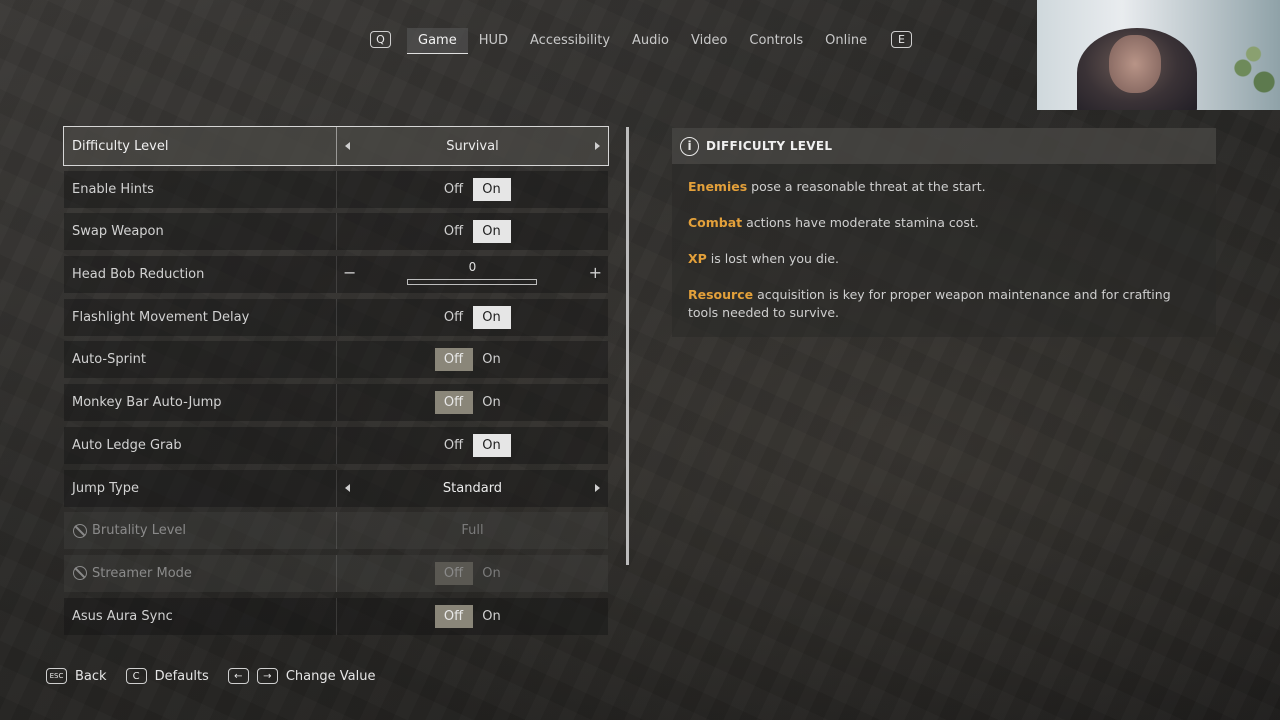 The width and height of the screenshot is (1280, 720). I want to click on setting-monkey-bar-auto-jump: Monkey Bar Auto-Jump Off On, so click(336, 403).